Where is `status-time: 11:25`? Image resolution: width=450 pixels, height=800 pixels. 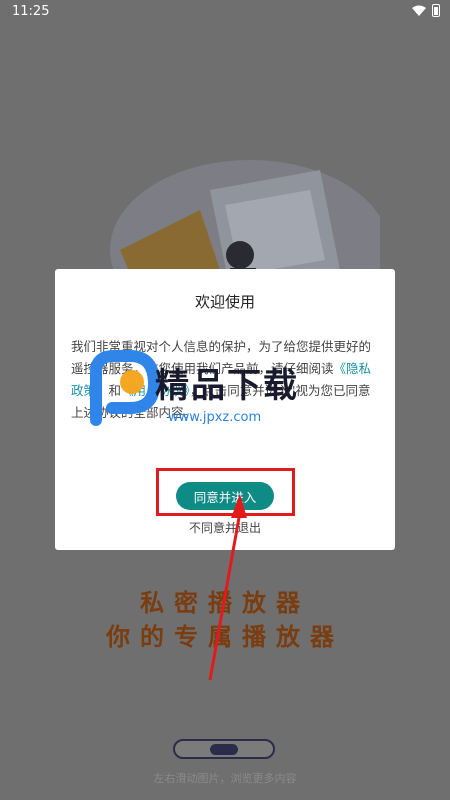 status-time: 11:25 is located at coordinates (31, 11).